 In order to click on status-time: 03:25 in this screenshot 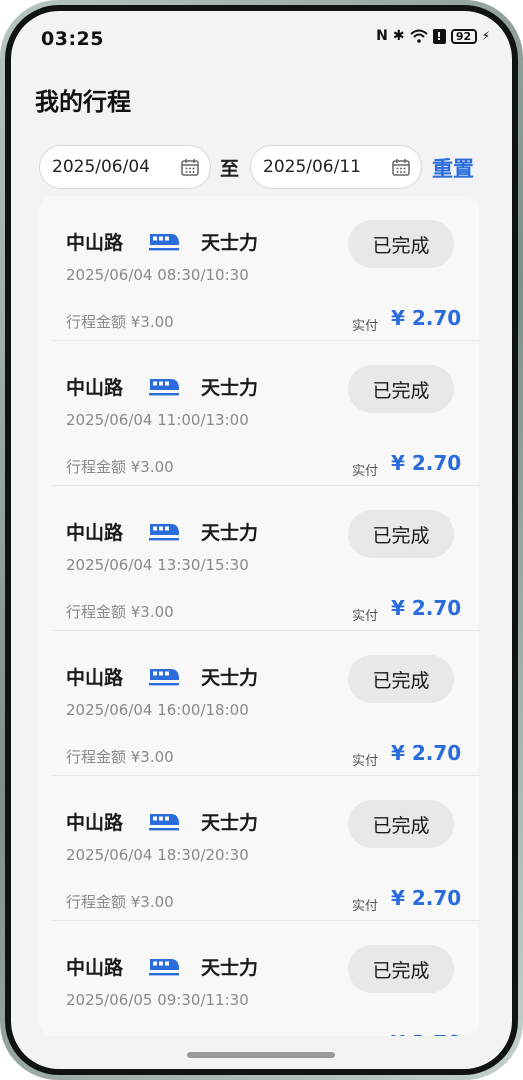, I will do `click(72, 39)`.